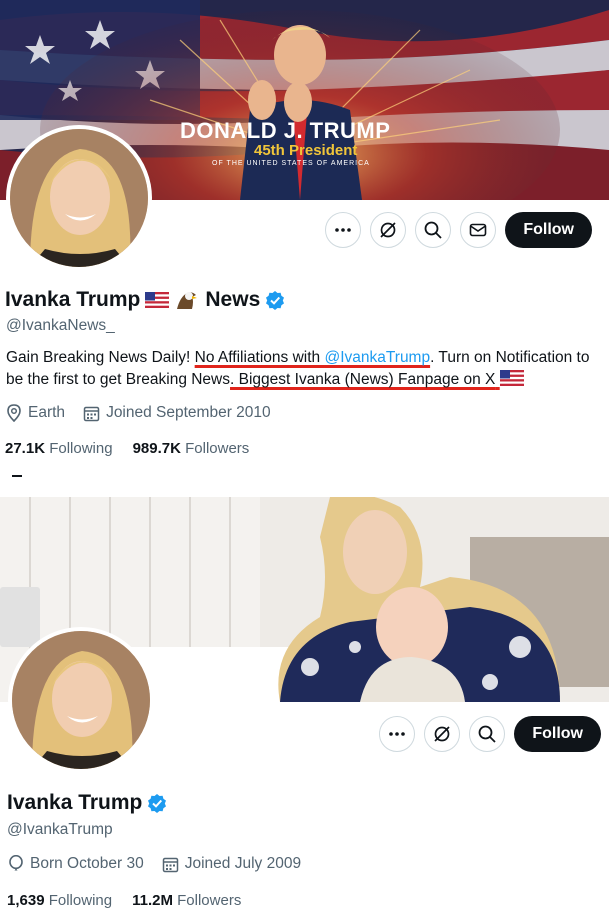 The height and width of the screenshot is (915, 609). I want to click on following-link: 1,639 Following, so click(59, 900).